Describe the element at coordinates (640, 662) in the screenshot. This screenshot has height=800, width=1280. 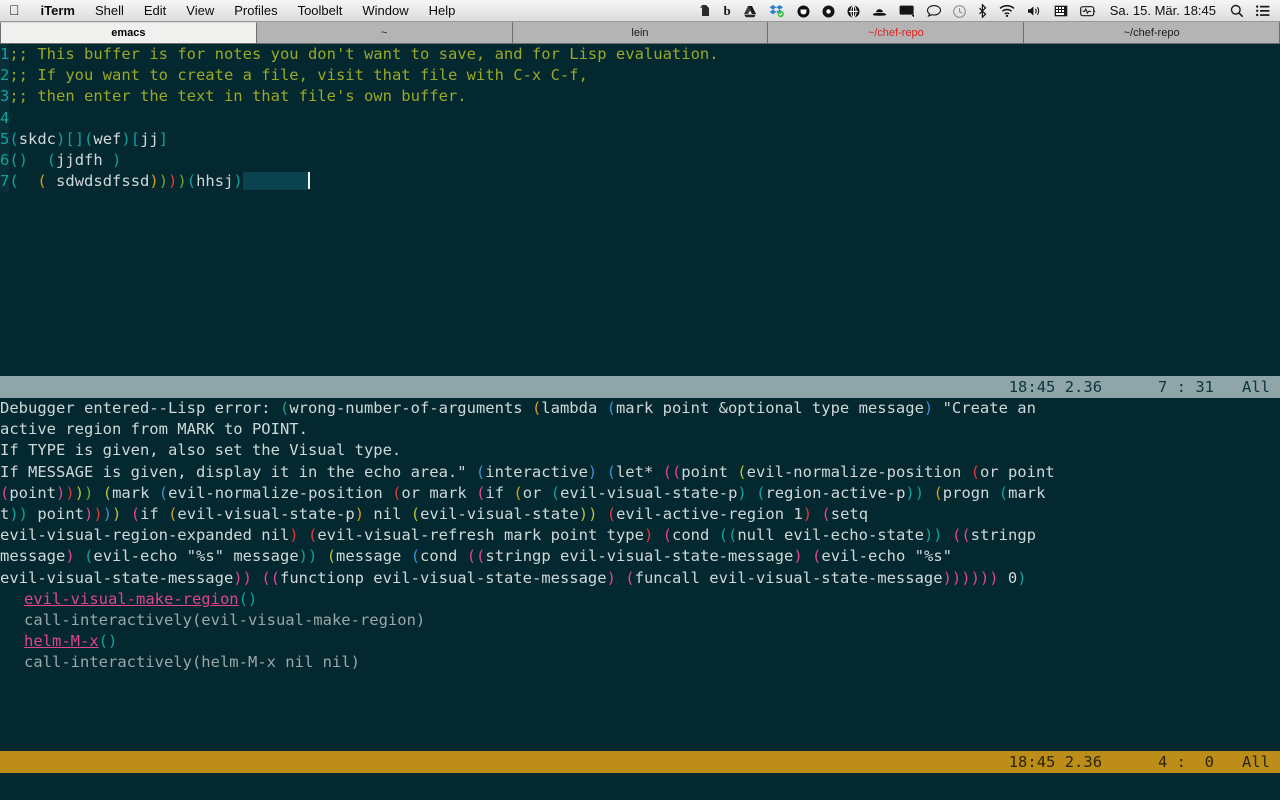
I see `backtrace-frame: call-interactively(helm-M-x nil nil)` at that location.